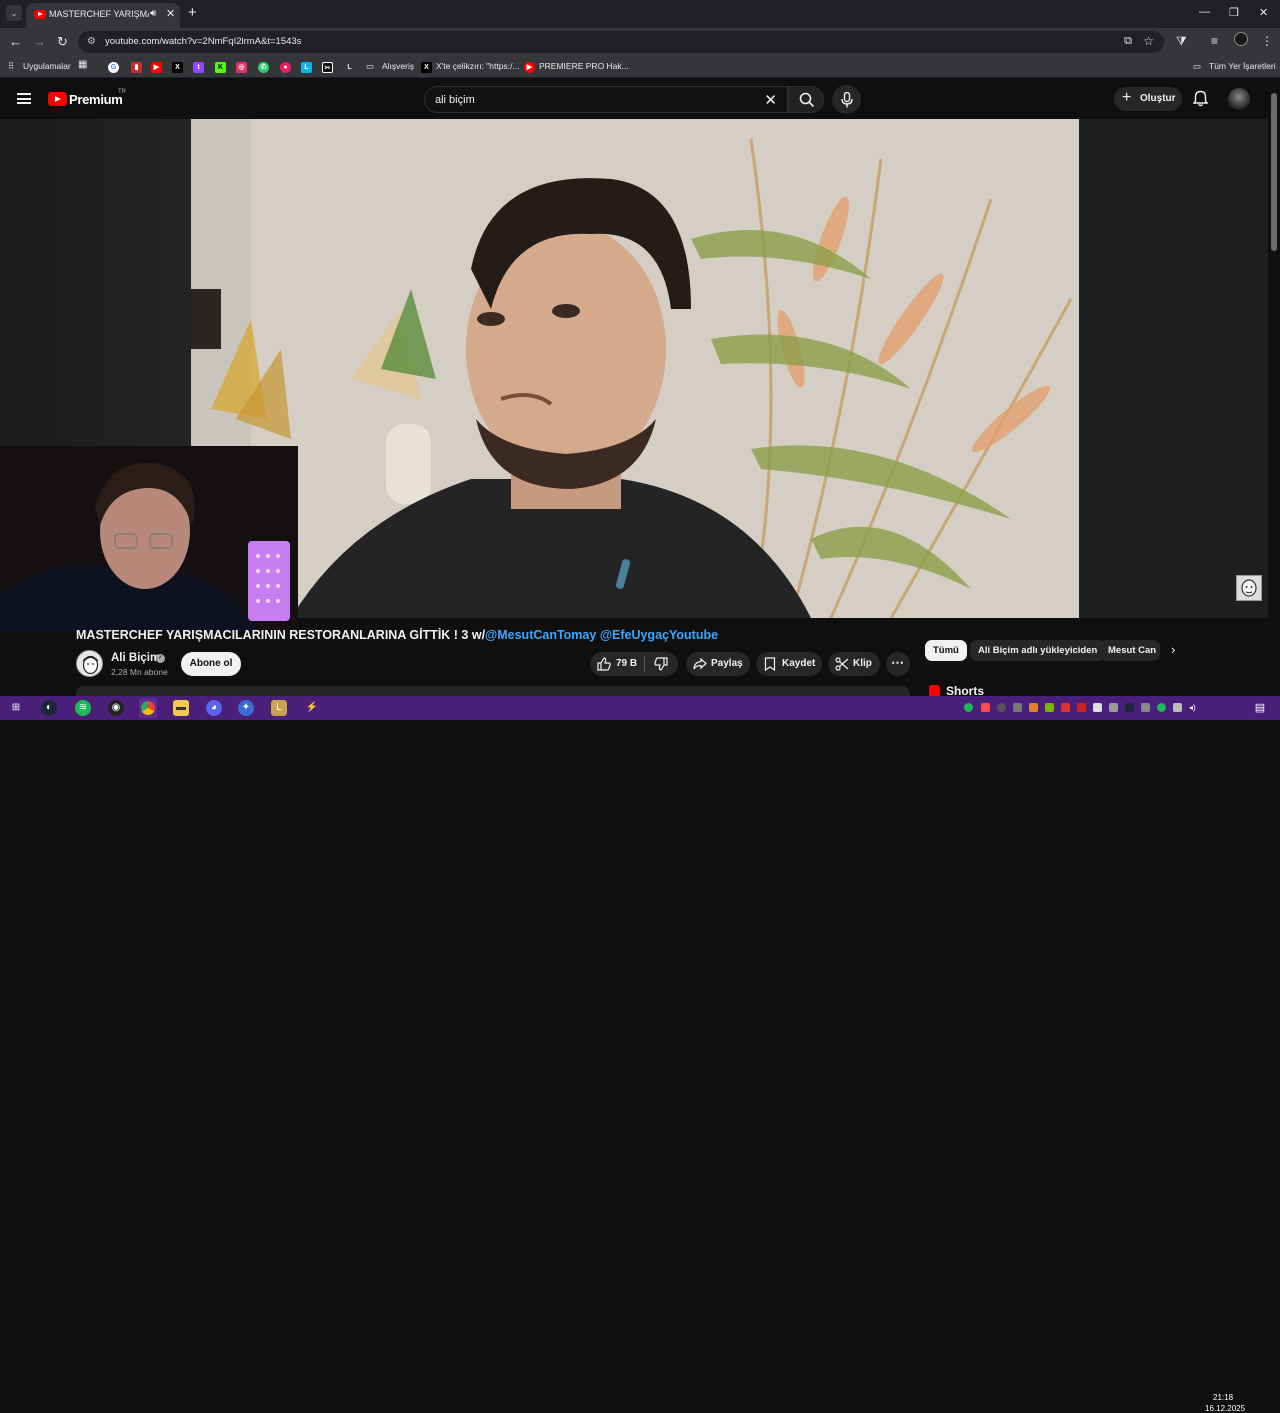  What do you see at coordinates (1239, 99) in the screenshot?
I see `account-avatar` at bounding box center [1239, 99].